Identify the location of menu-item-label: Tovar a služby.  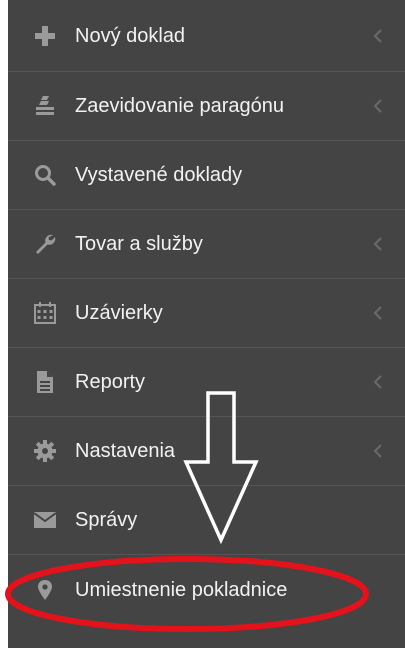
(139, 244).